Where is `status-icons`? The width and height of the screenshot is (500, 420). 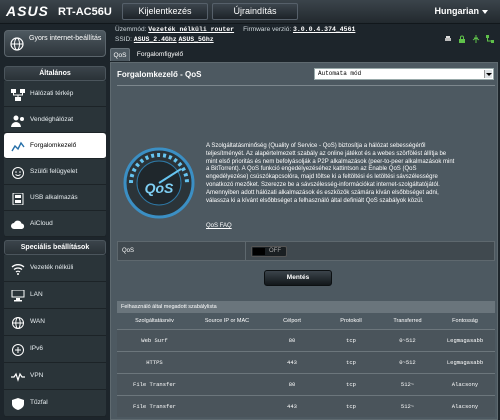 status-icons is located at coordinates (469, 36).